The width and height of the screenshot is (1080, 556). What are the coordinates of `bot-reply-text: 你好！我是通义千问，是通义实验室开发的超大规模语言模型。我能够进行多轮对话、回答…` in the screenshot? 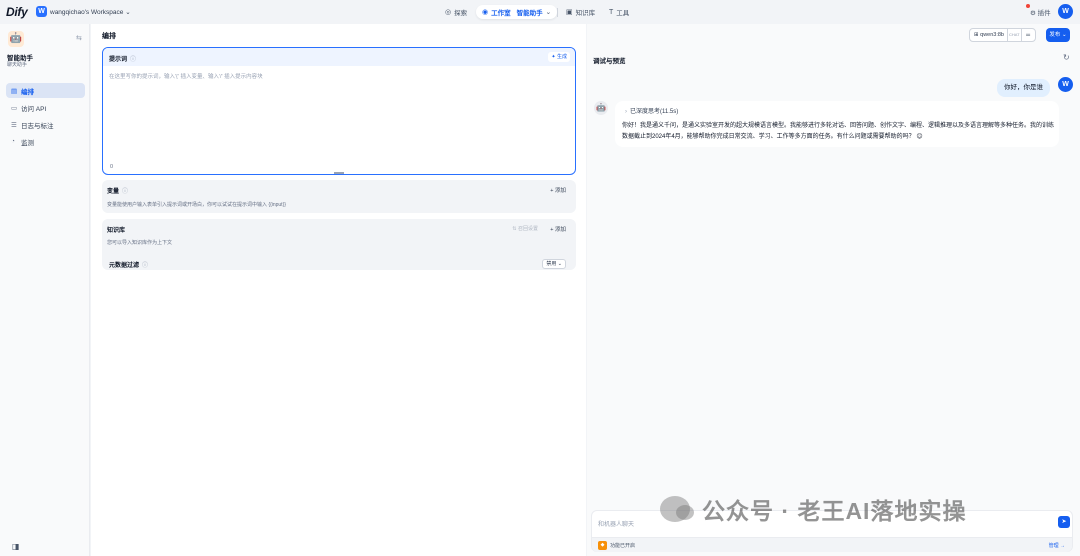 It's located at (838, 131).